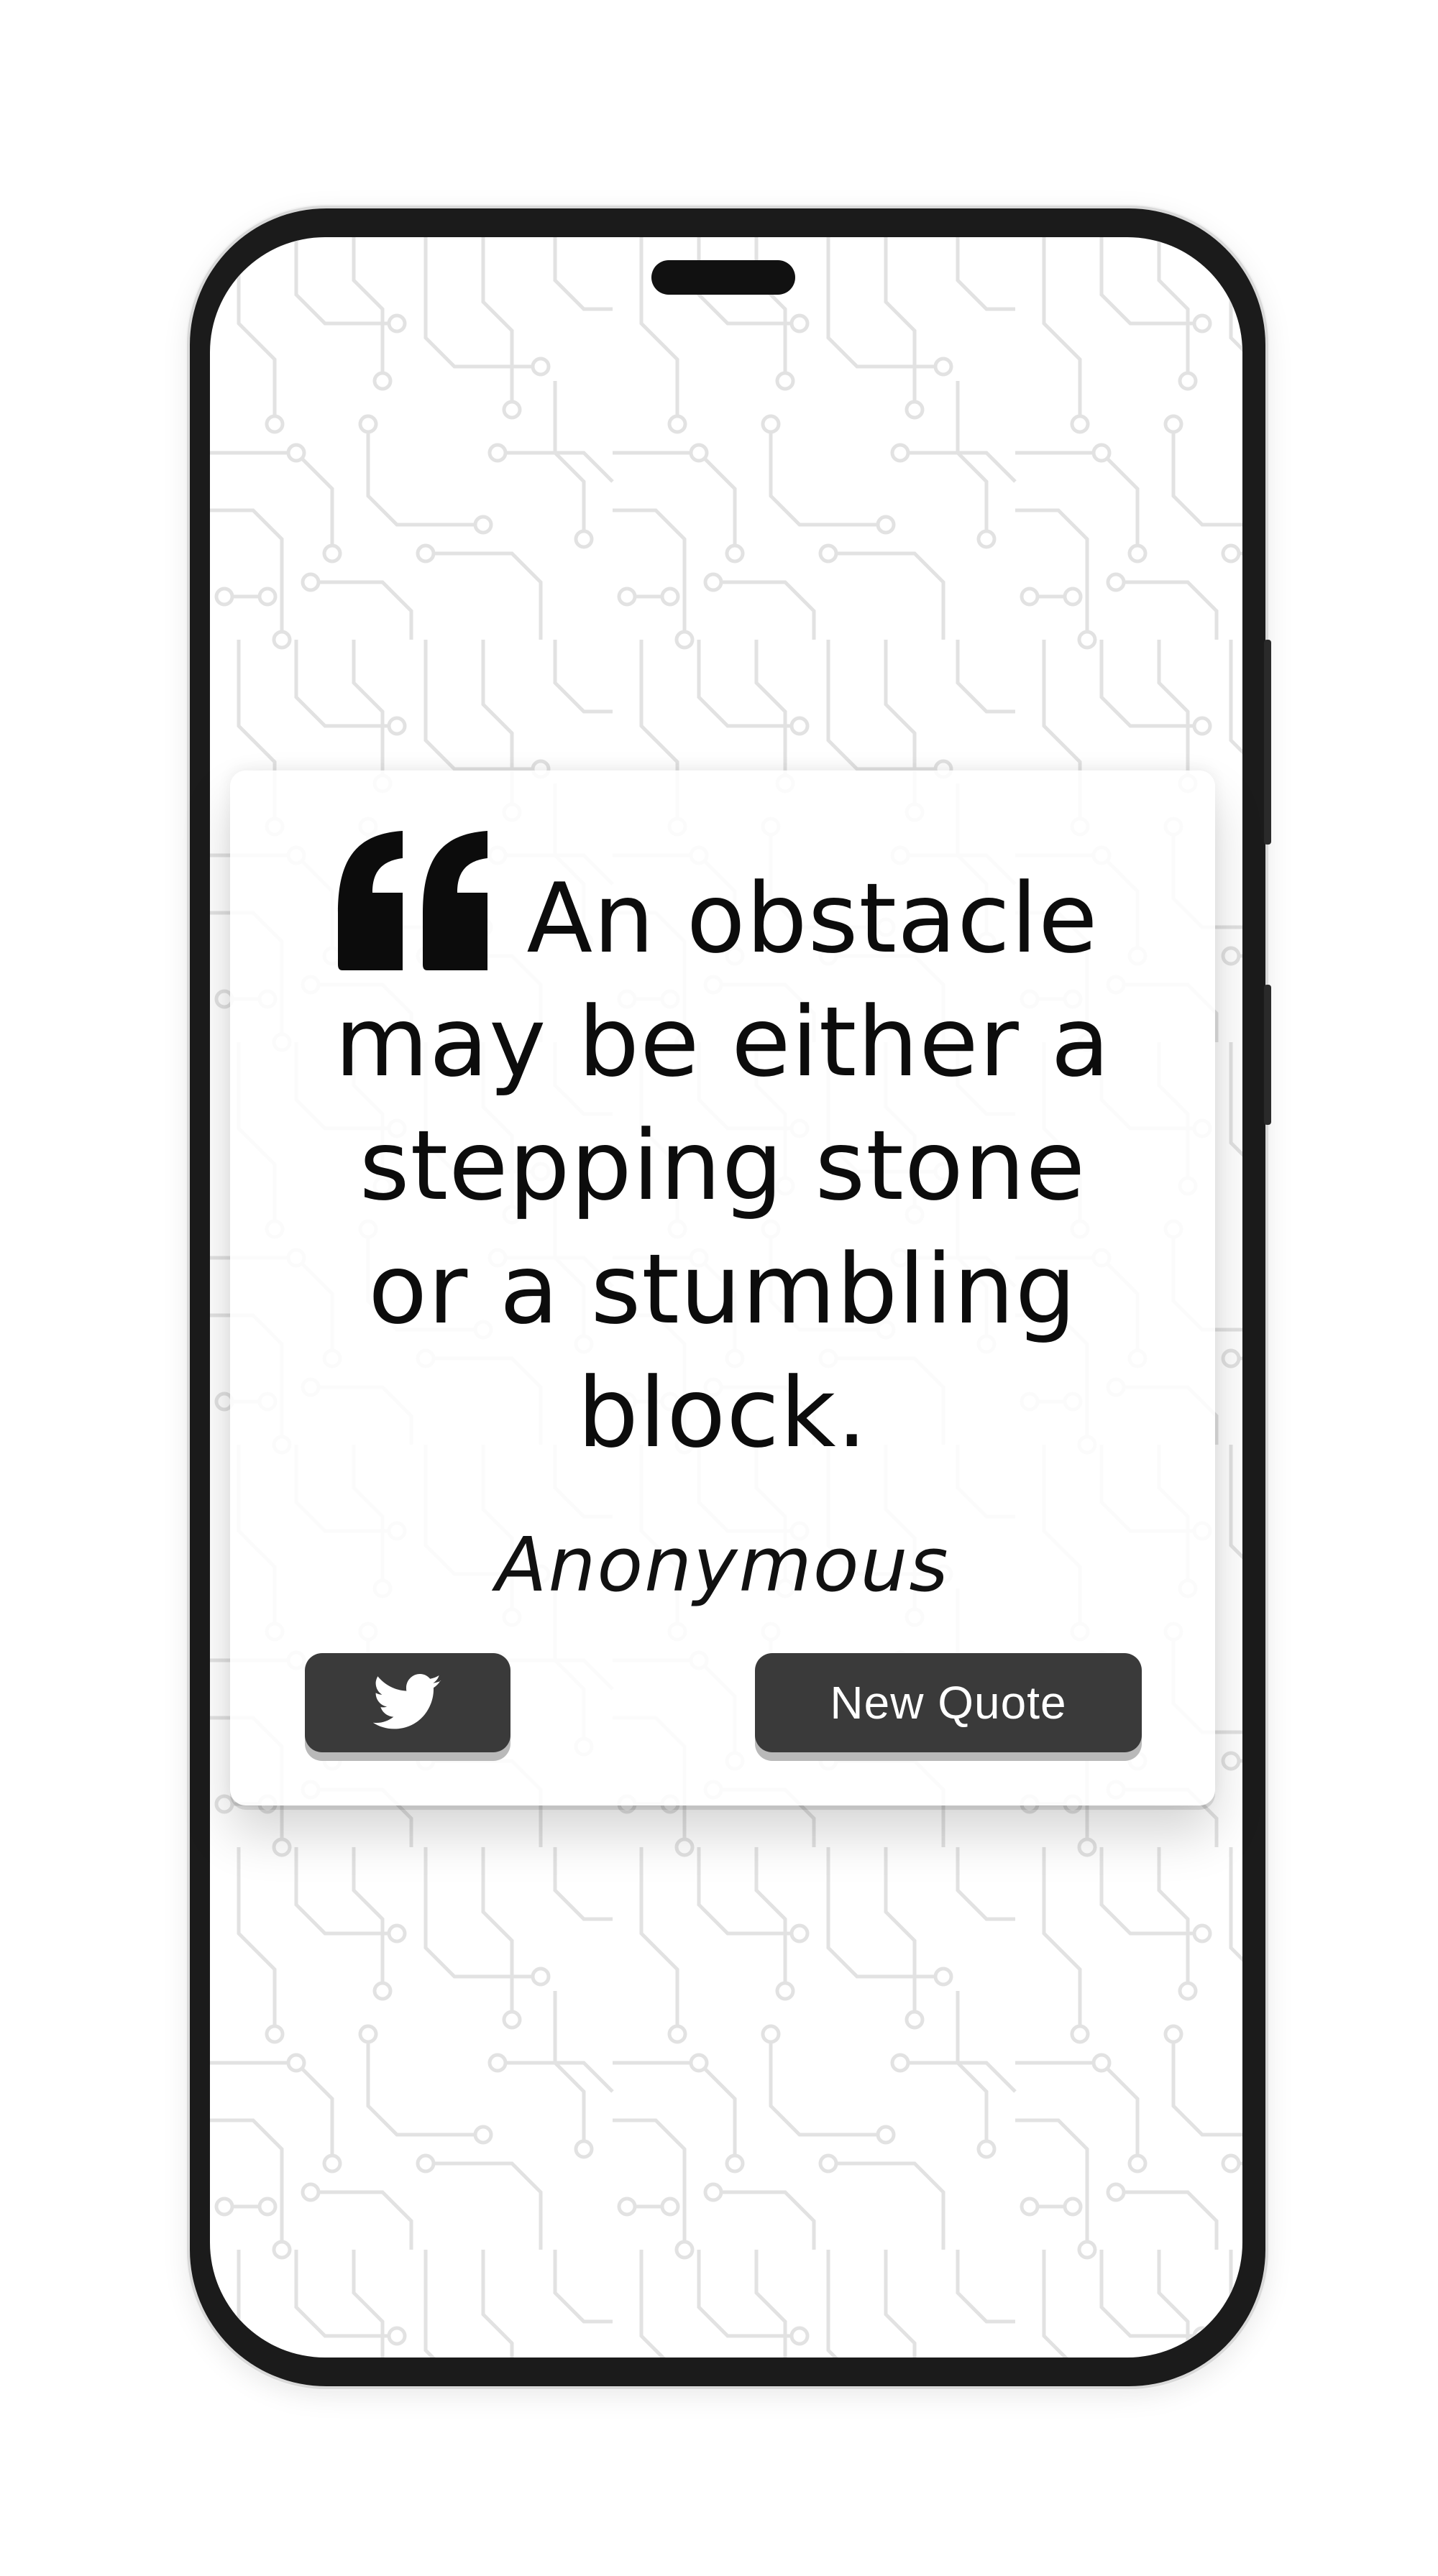 This screenshot has width=1438, height=2576. What do you see at coordinates (722, 1565) in the screenshot?
I see `quote-author: Anonymous` at bounding box center [722, 1565].